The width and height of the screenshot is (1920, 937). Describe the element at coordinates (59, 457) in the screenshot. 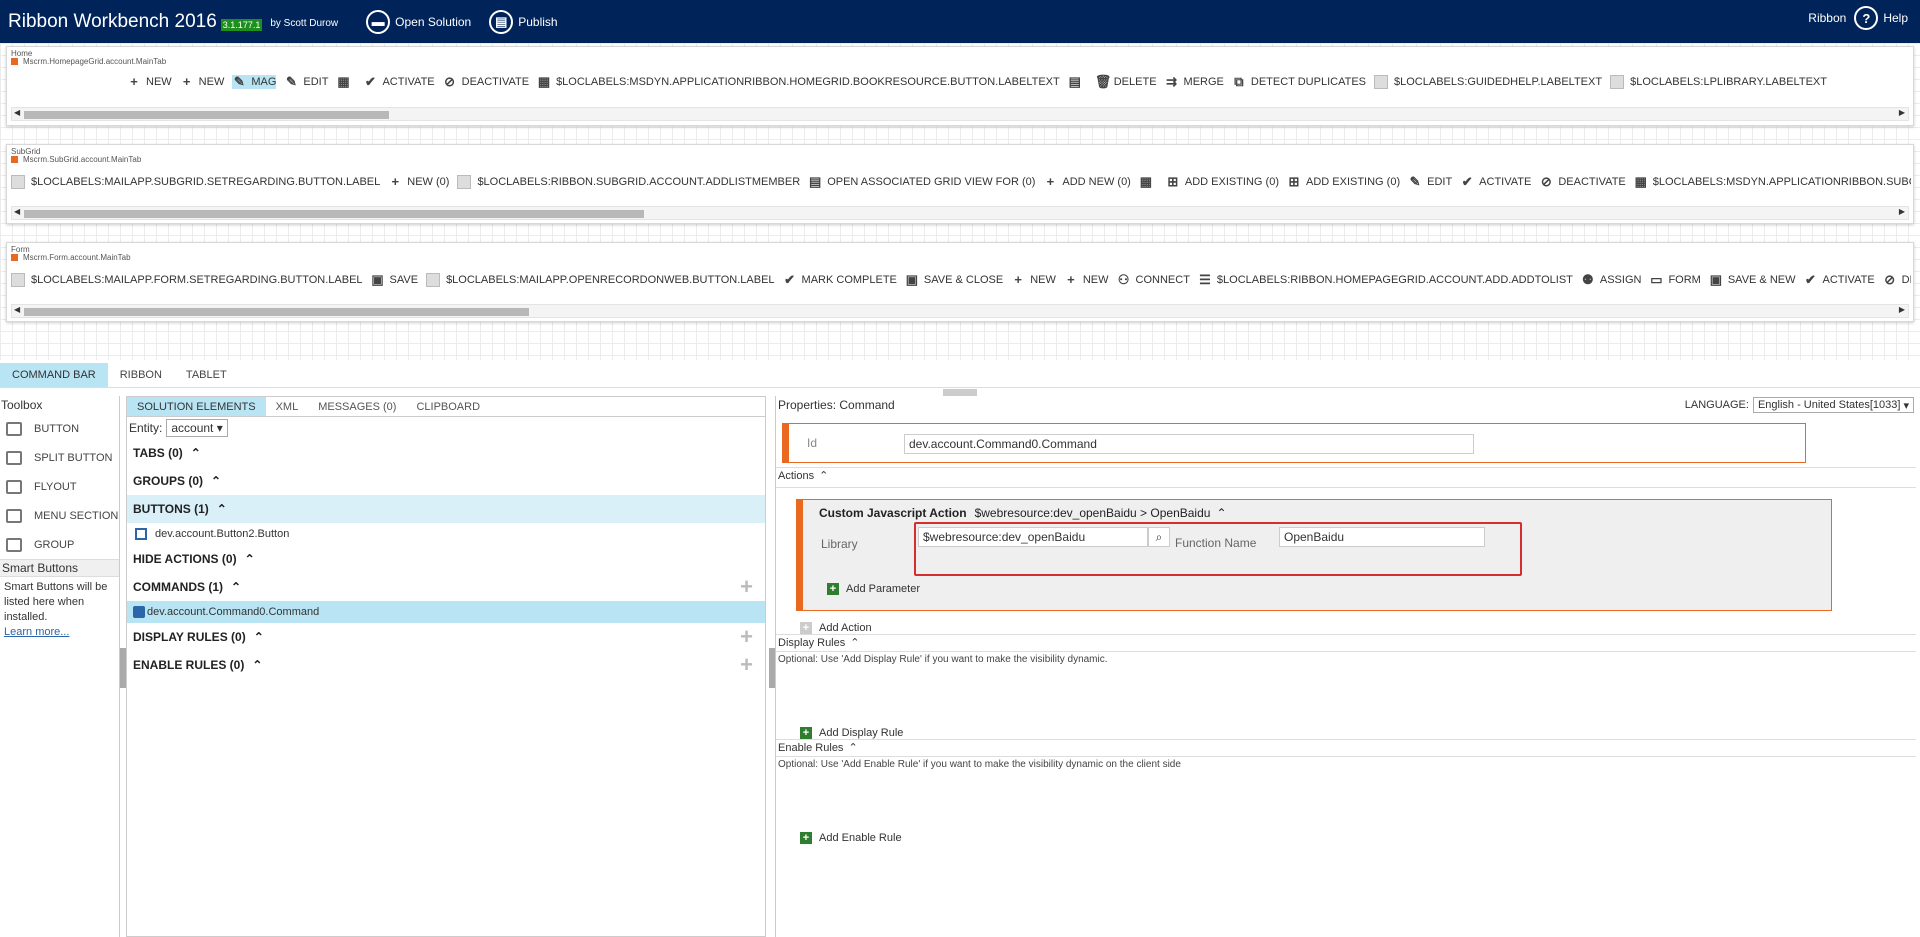

I see `toolbox-split-button: SPLIT BUTTON` at that location.